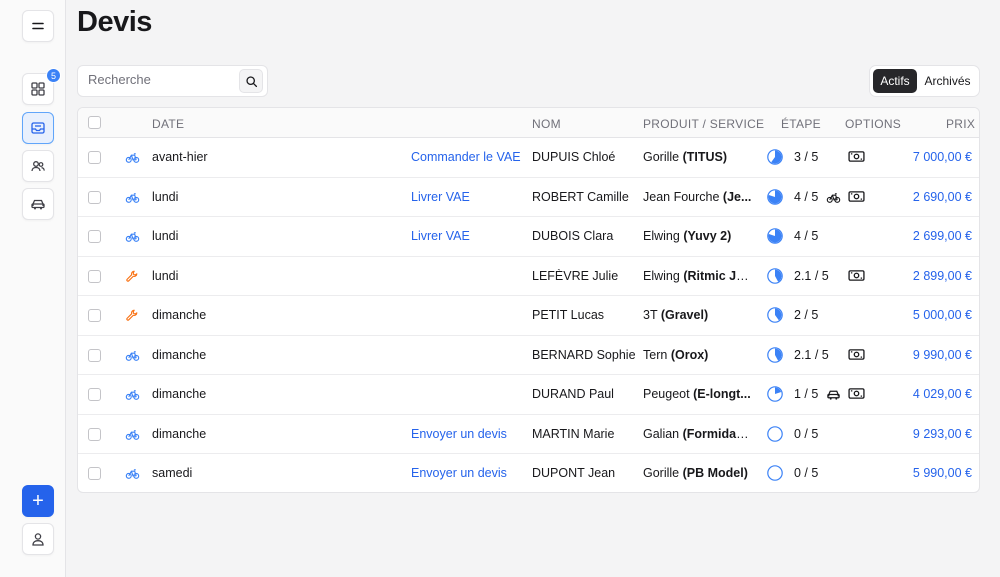 This screenshot has width=1000, height=577. What do you see at coordinates (584, 354) in the screenshot?
I see `row-nom: BERNARD Sophie` at bounding box center [584, 354].